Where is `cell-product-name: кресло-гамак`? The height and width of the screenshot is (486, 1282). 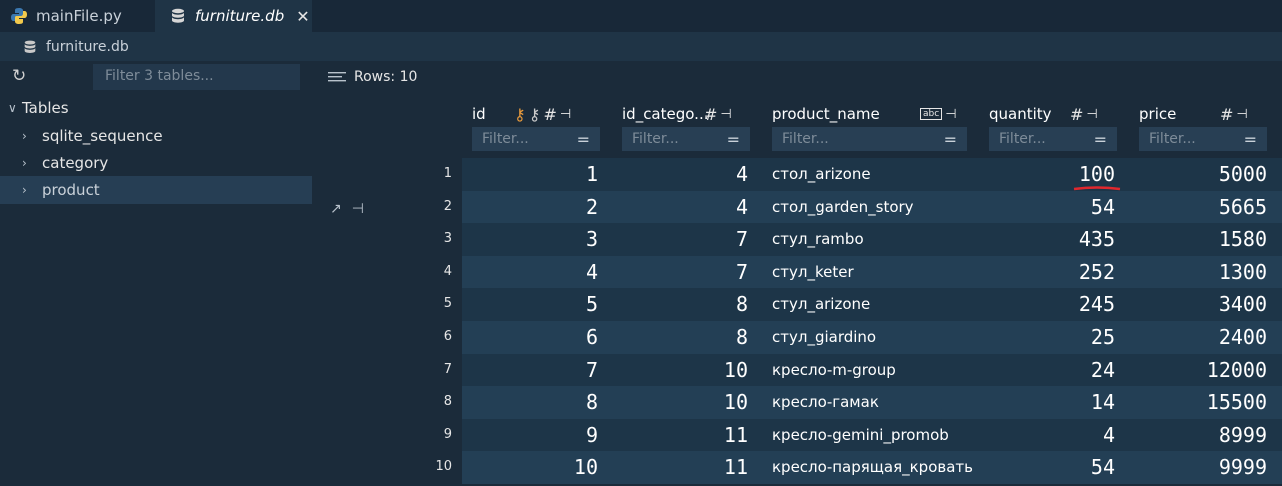
cell-product-name: кресло-гамак is located at coordinates (825, 402).